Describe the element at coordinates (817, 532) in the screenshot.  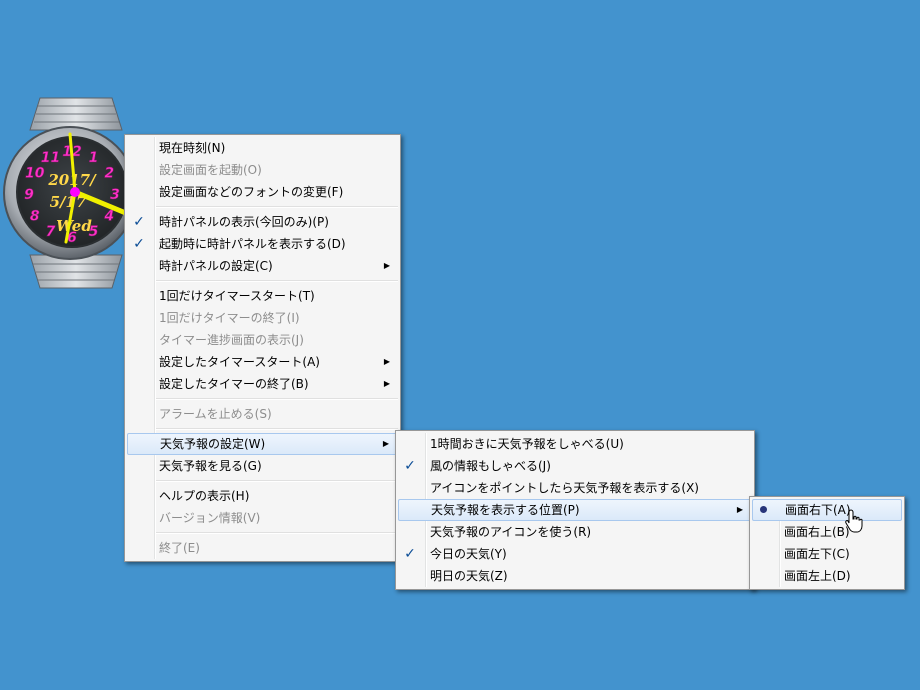
I see `menu-item-label: 画面右上(B)` at that location.